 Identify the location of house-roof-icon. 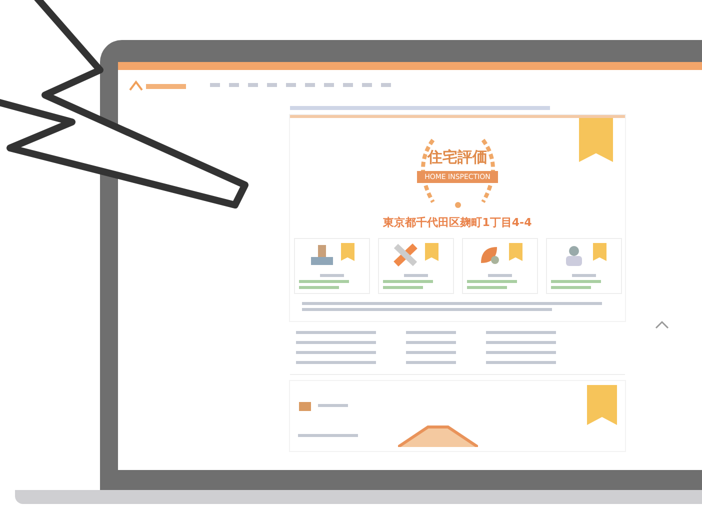
(438, 436).